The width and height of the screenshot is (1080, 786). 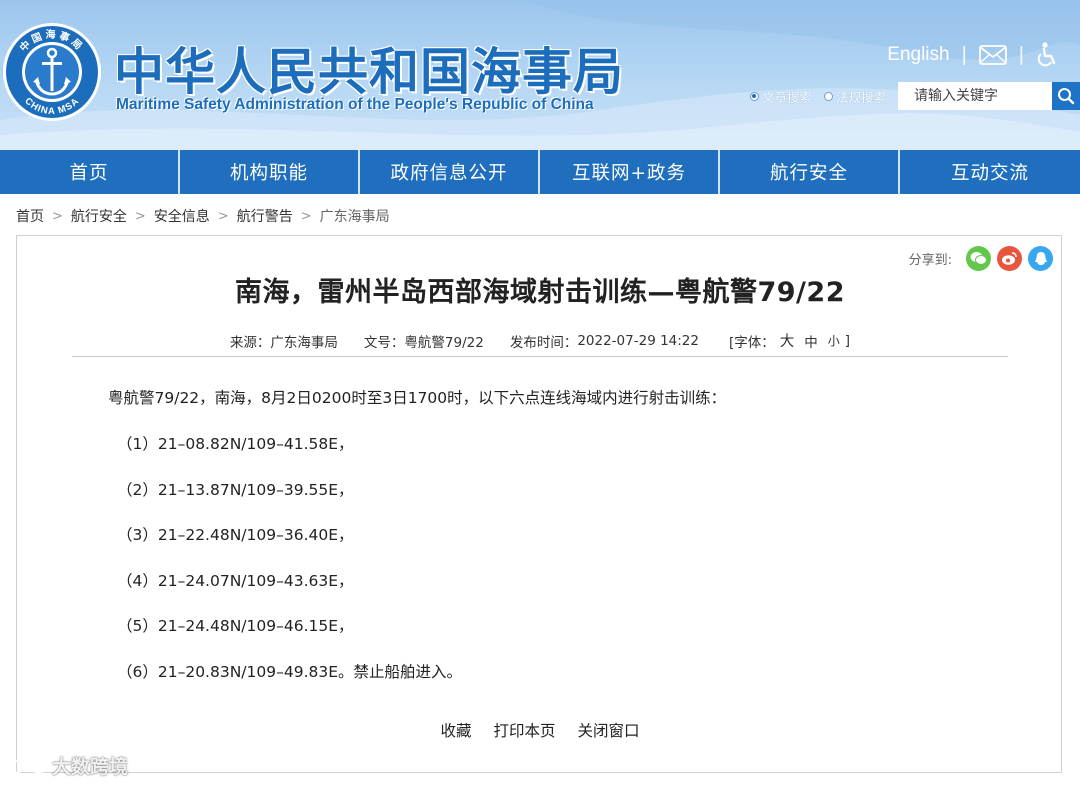 I want to click on breadcrumb-nav-warnings: 航行警告, so click(x=265, y=216).